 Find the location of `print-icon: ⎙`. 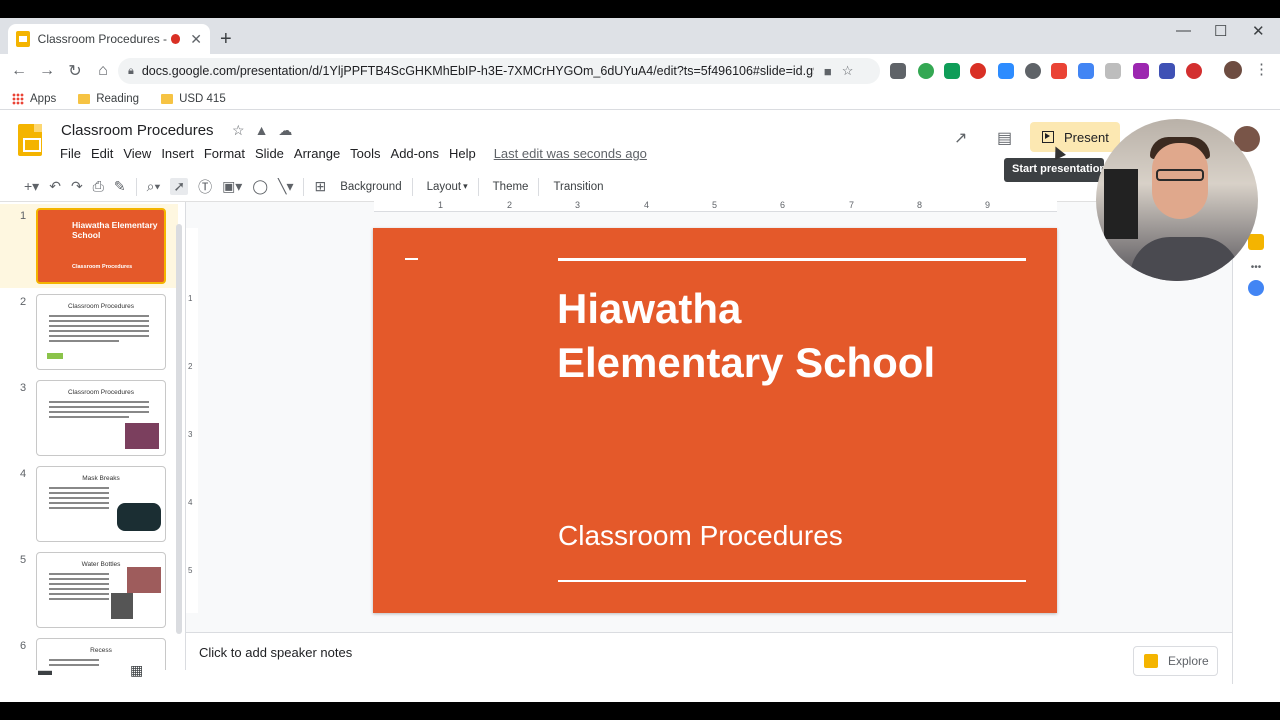

print-icon: ⎙ is located at coordinates (98, 186).